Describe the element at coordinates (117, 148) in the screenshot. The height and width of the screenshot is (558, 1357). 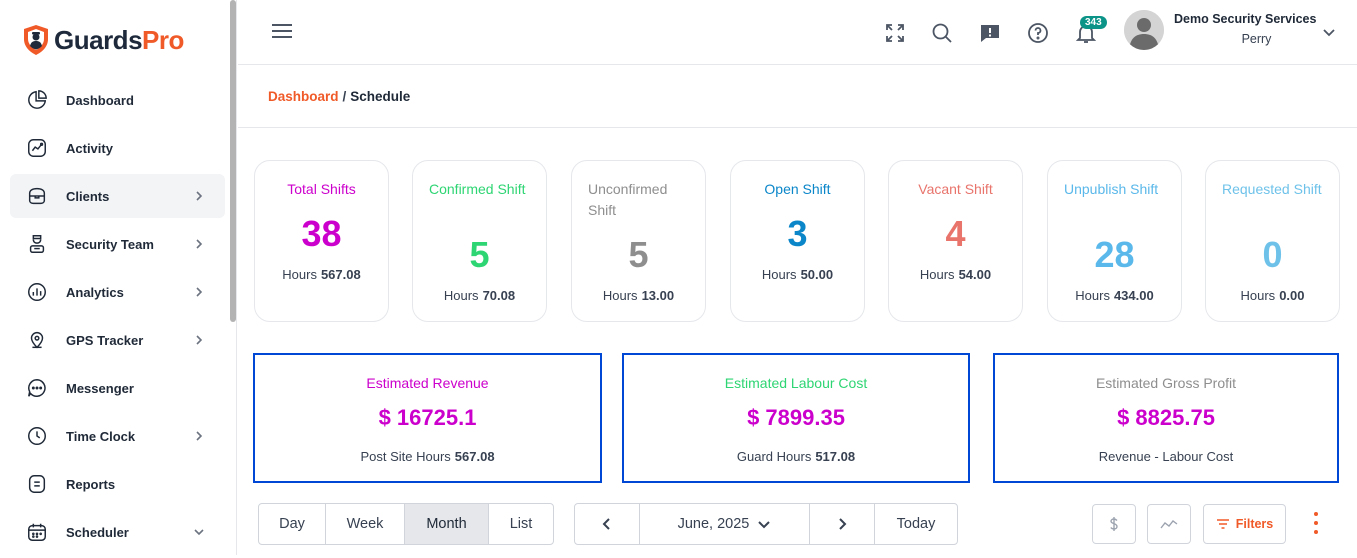
I see `sidebar-item-activity: Activity` at that location.